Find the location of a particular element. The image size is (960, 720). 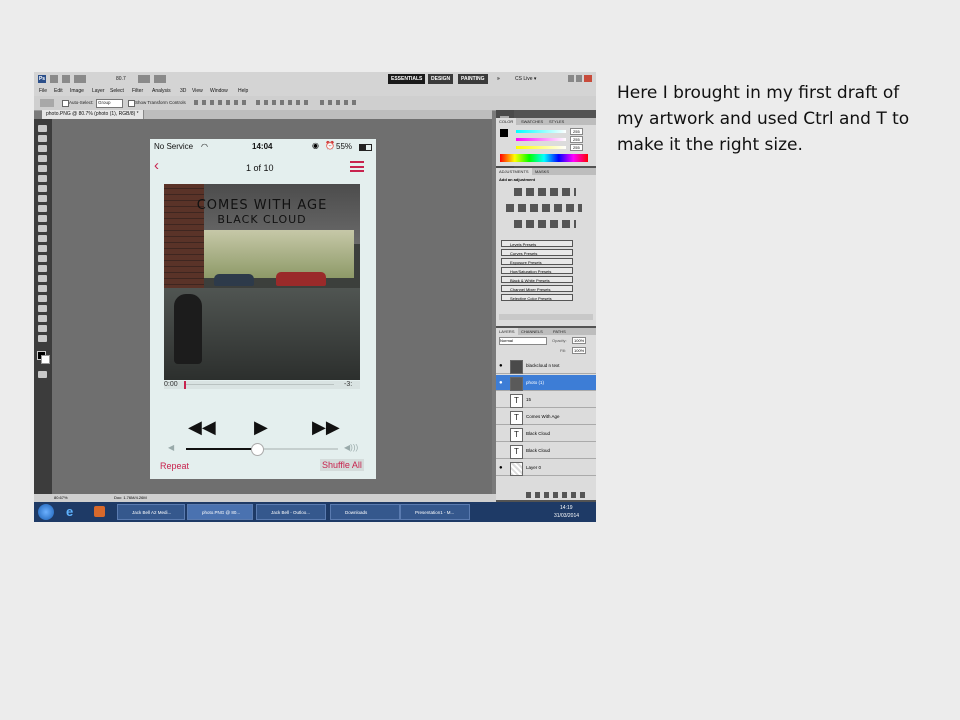

menu-edit: Edit is located at coordinates (58, 91).